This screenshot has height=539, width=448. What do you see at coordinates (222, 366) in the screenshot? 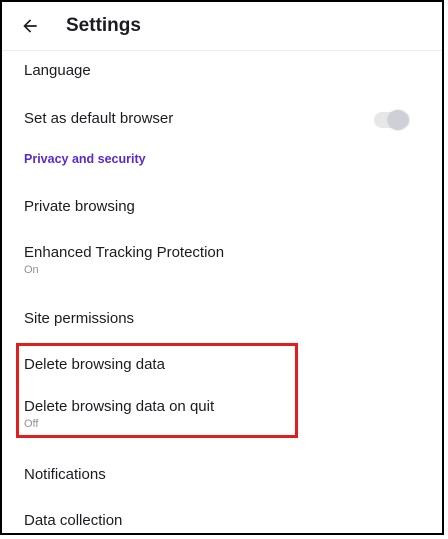
I see `delete-browsing-data-item: Delete browsing data` at bounding box center [222, 366].